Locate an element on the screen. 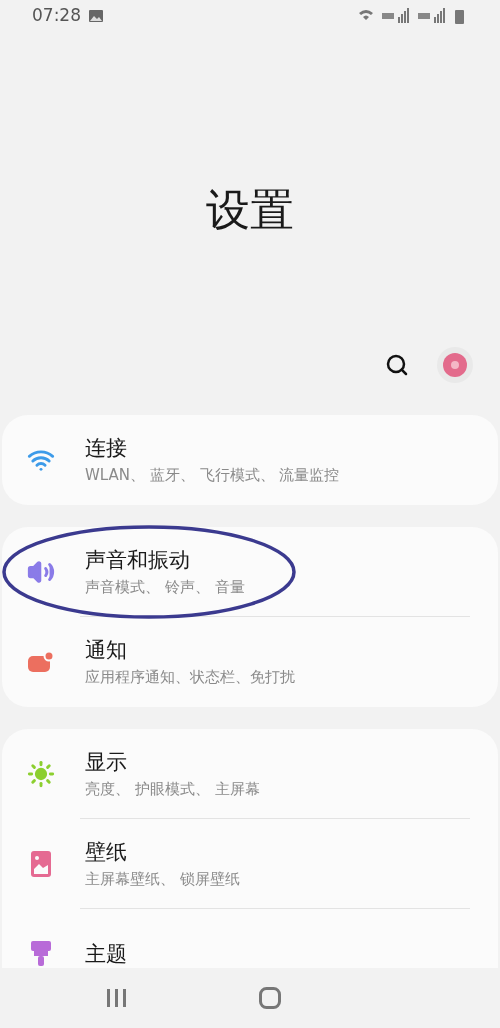 Image resolution: width=500 pixels, height=1028 pixels. settings-item: 通知 应用程序通知、状态栏、免打扰 is located at coordinates (187, 662).